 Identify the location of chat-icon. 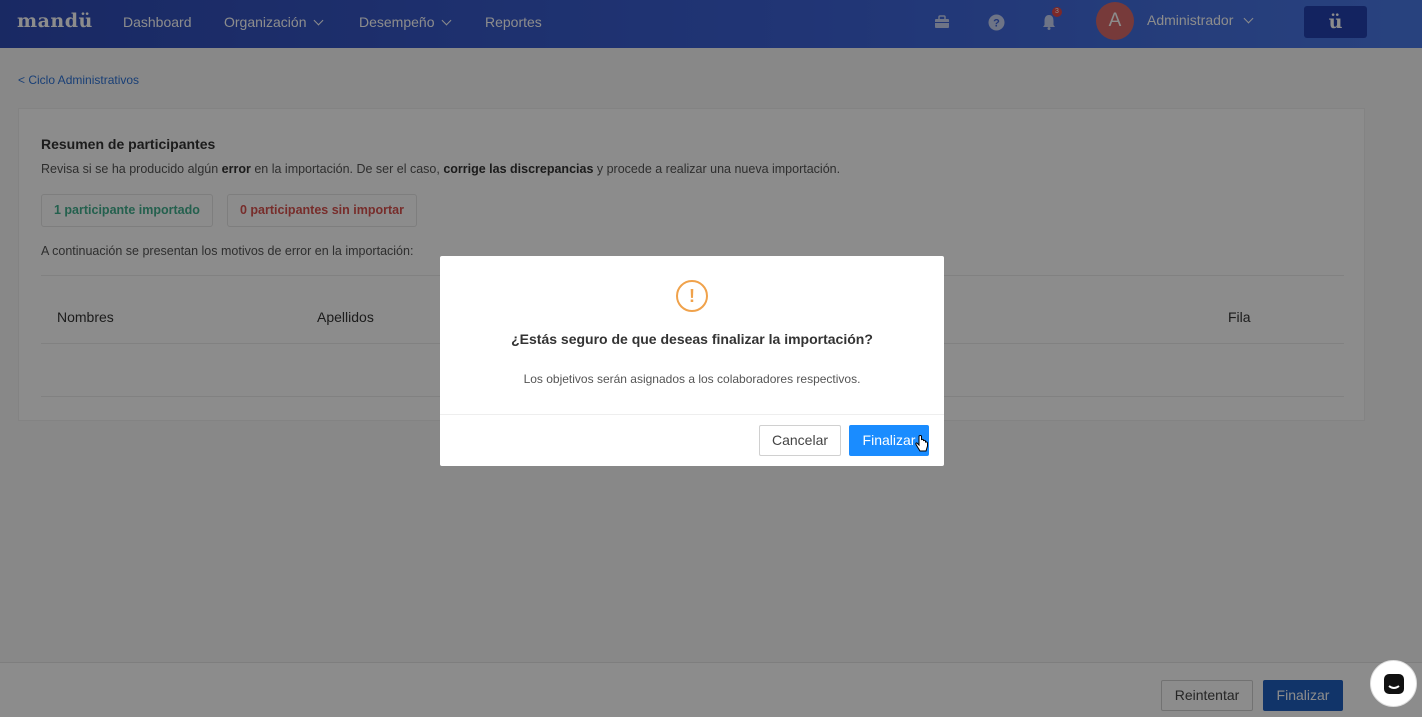
(1393, 683).